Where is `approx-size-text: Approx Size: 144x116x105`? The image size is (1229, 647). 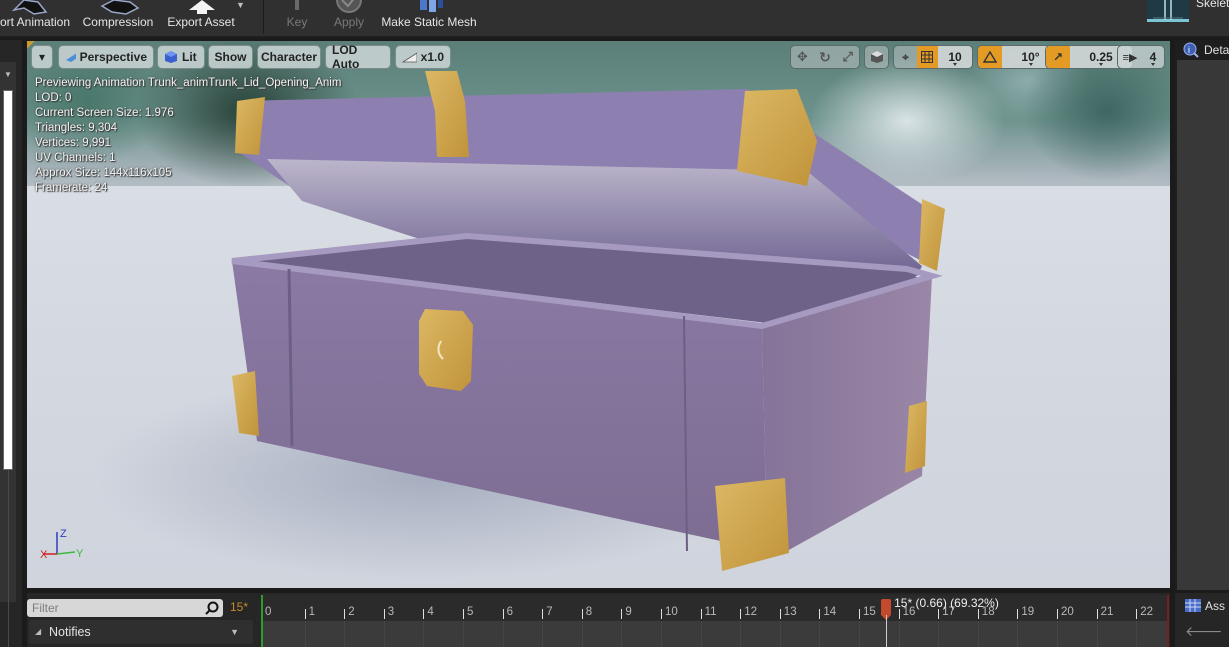
approx-size-text: Approx Size: 144x116x105 is located at coordinates (103, 173).